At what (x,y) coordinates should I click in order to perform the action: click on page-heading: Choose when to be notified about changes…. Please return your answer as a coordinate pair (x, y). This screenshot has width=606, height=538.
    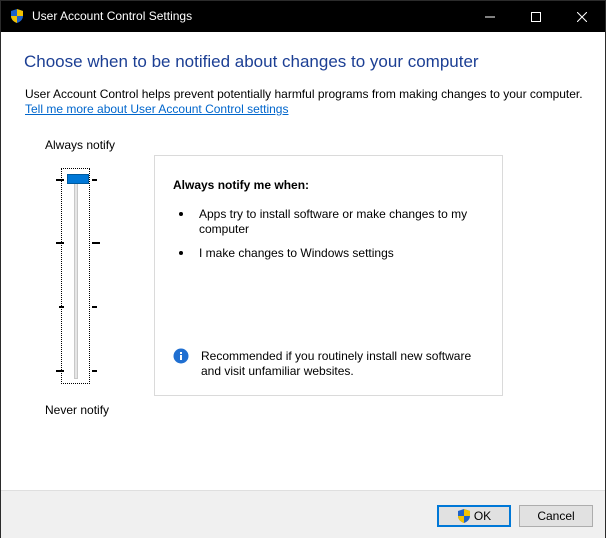
    Looking at the image, I should click on (251, 61).